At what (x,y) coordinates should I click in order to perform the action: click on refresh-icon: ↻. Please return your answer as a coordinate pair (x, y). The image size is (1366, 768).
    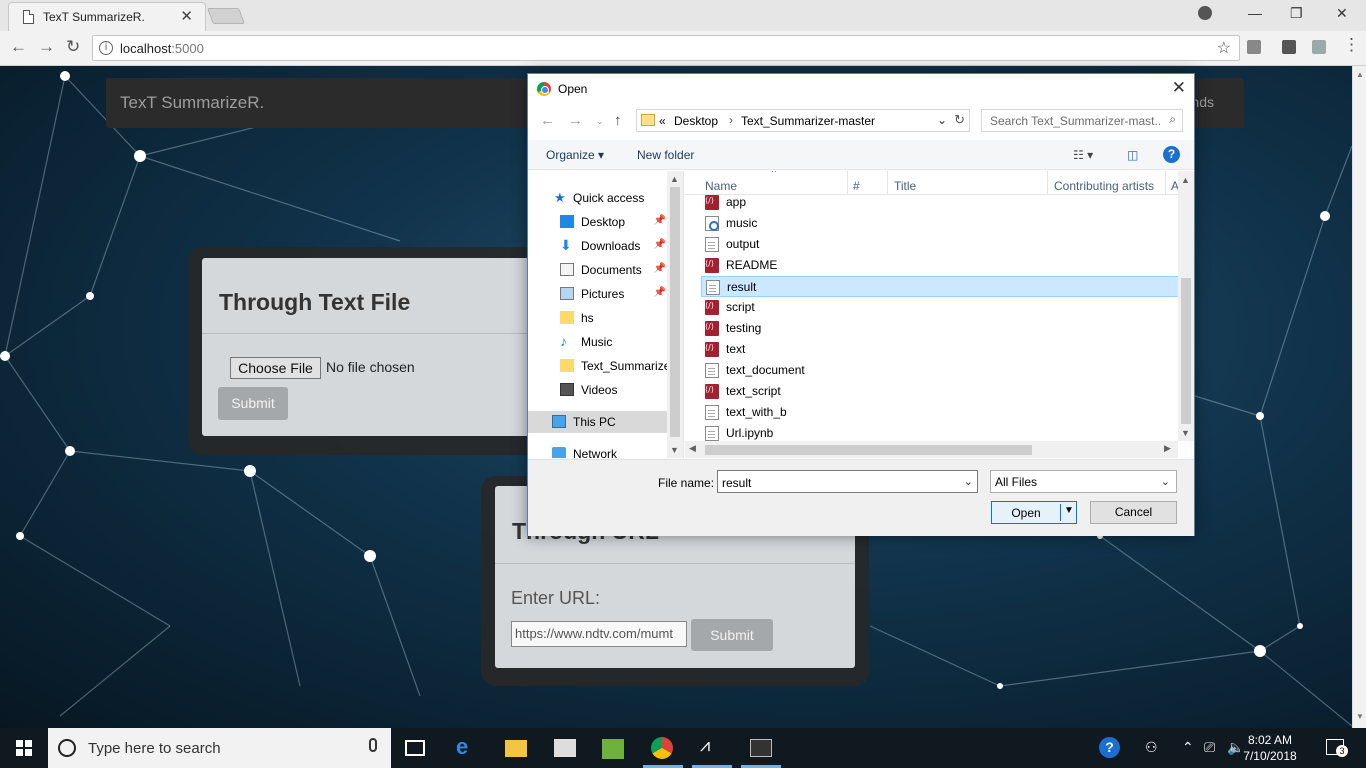
    Looking at the image, I should click on (959, 120).